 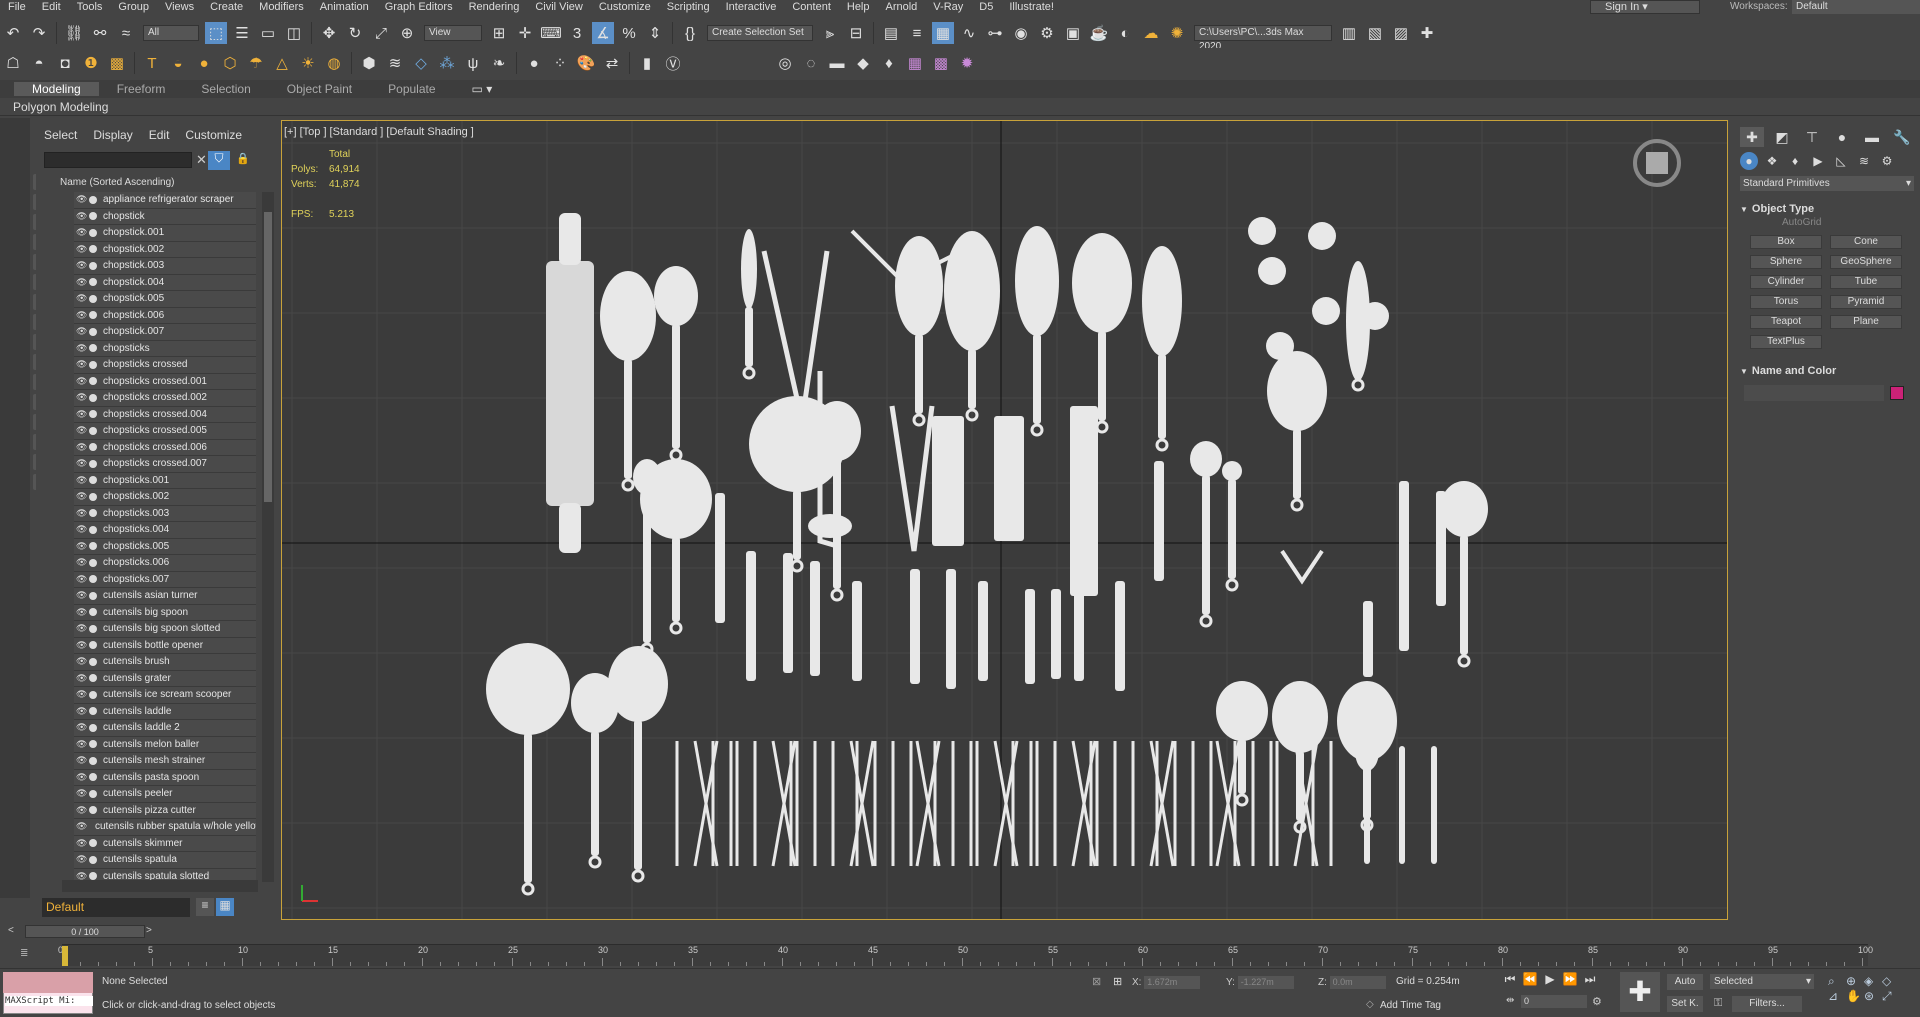 What do you see at coordinates (159, 135) in the screenshot?
I see `explorer-menu-edit: Edit` at bounding box center [159, 135].